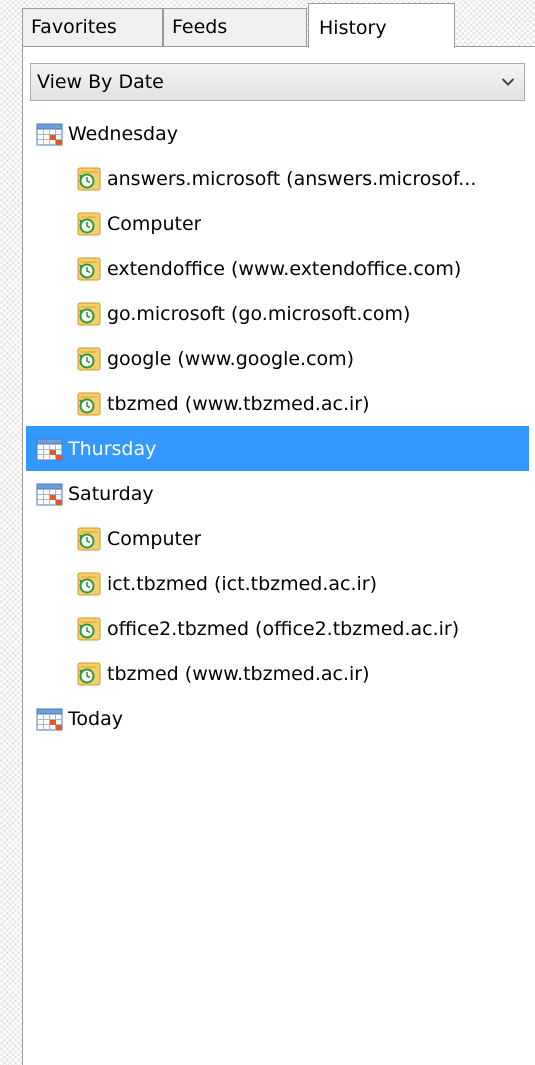  I want to click on history-day-label: Saturday, so click(111, 493).